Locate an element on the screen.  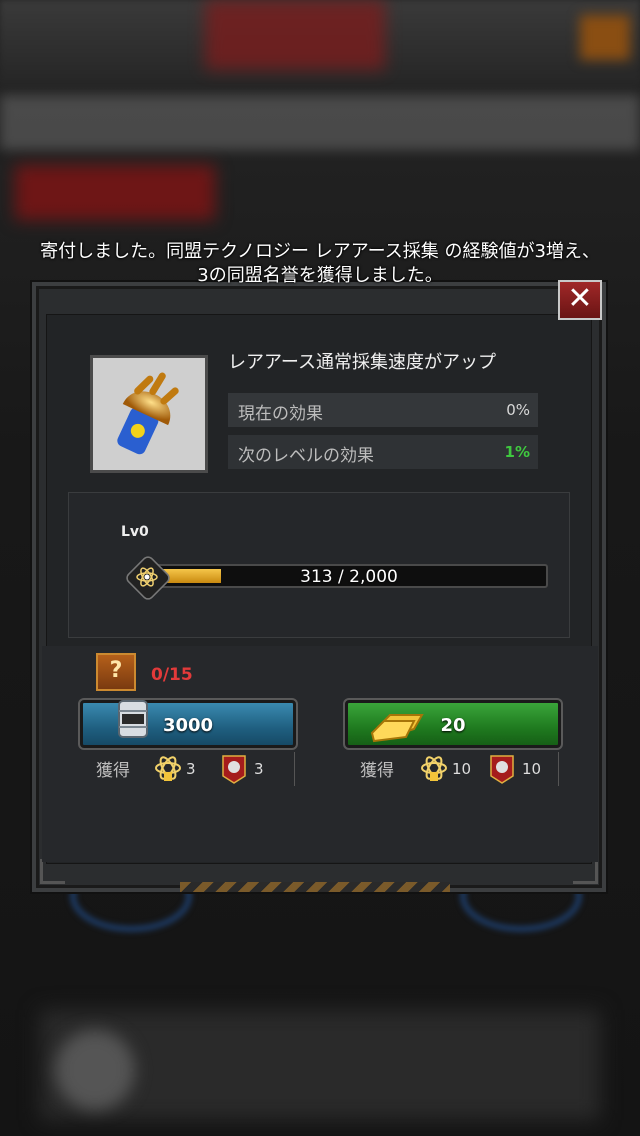
oil-honor-gain: 3 is located at coordinates (259, 769).